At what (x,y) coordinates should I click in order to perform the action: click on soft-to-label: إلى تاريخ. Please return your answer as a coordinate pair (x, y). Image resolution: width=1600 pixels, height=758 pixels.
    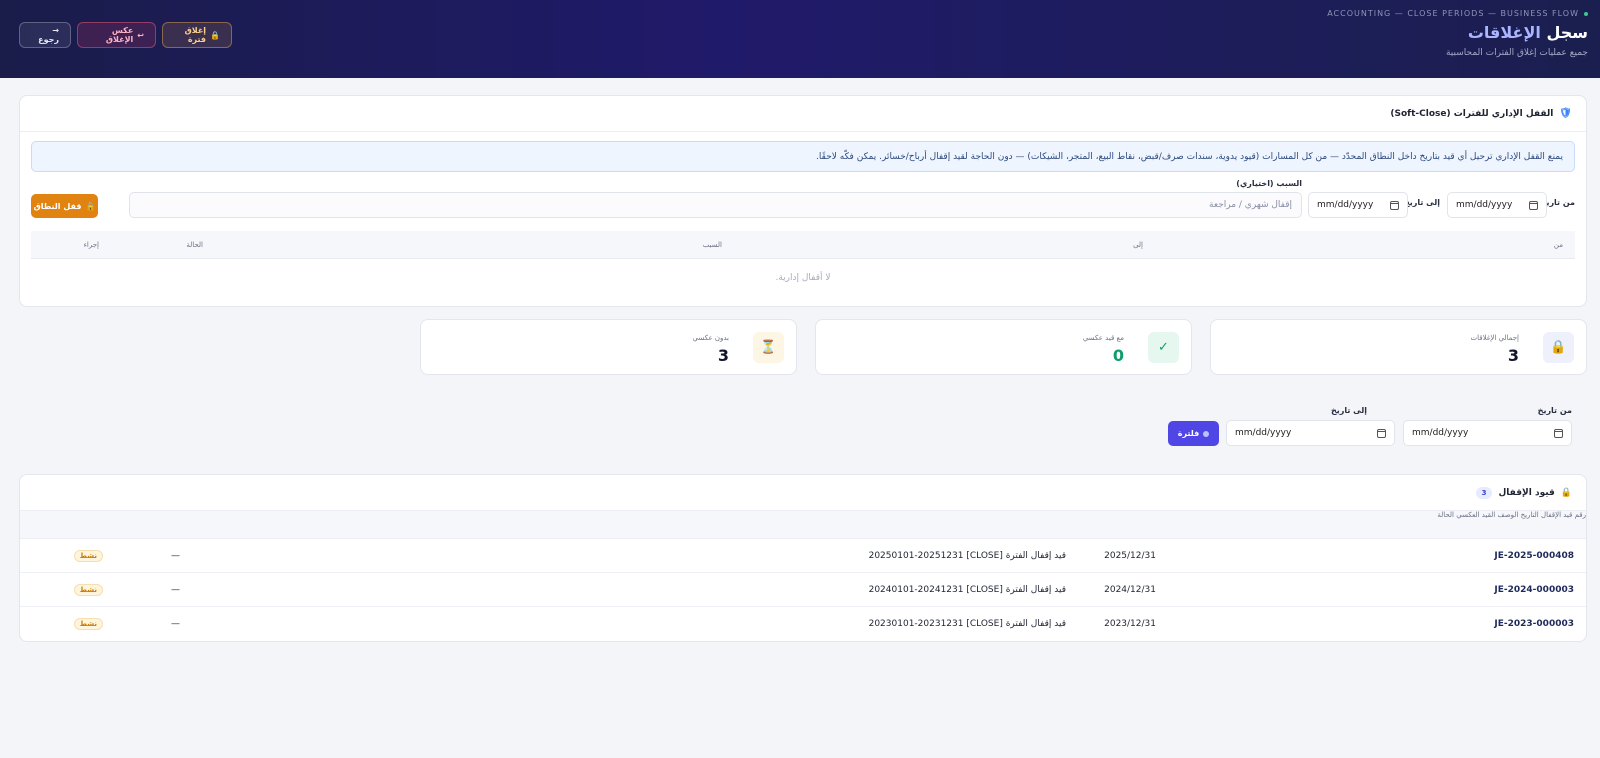
    Looking at the image, I should click on (1421, 202).